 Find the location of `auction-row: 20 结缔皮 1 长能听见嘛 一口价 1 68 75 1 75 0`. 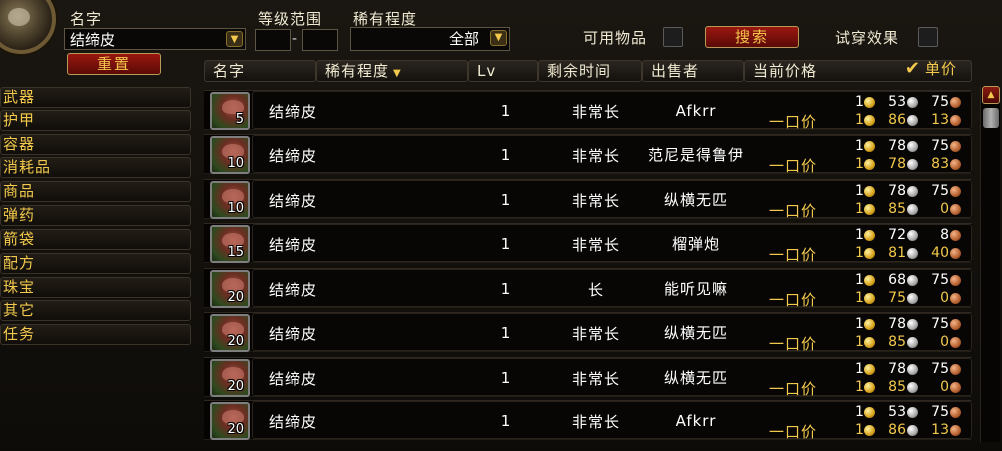

auction-row: 20 结缔皮 1 长能听见嘛 一口价 1 68 75 1 75 0 is located at coordinates (588, 288).